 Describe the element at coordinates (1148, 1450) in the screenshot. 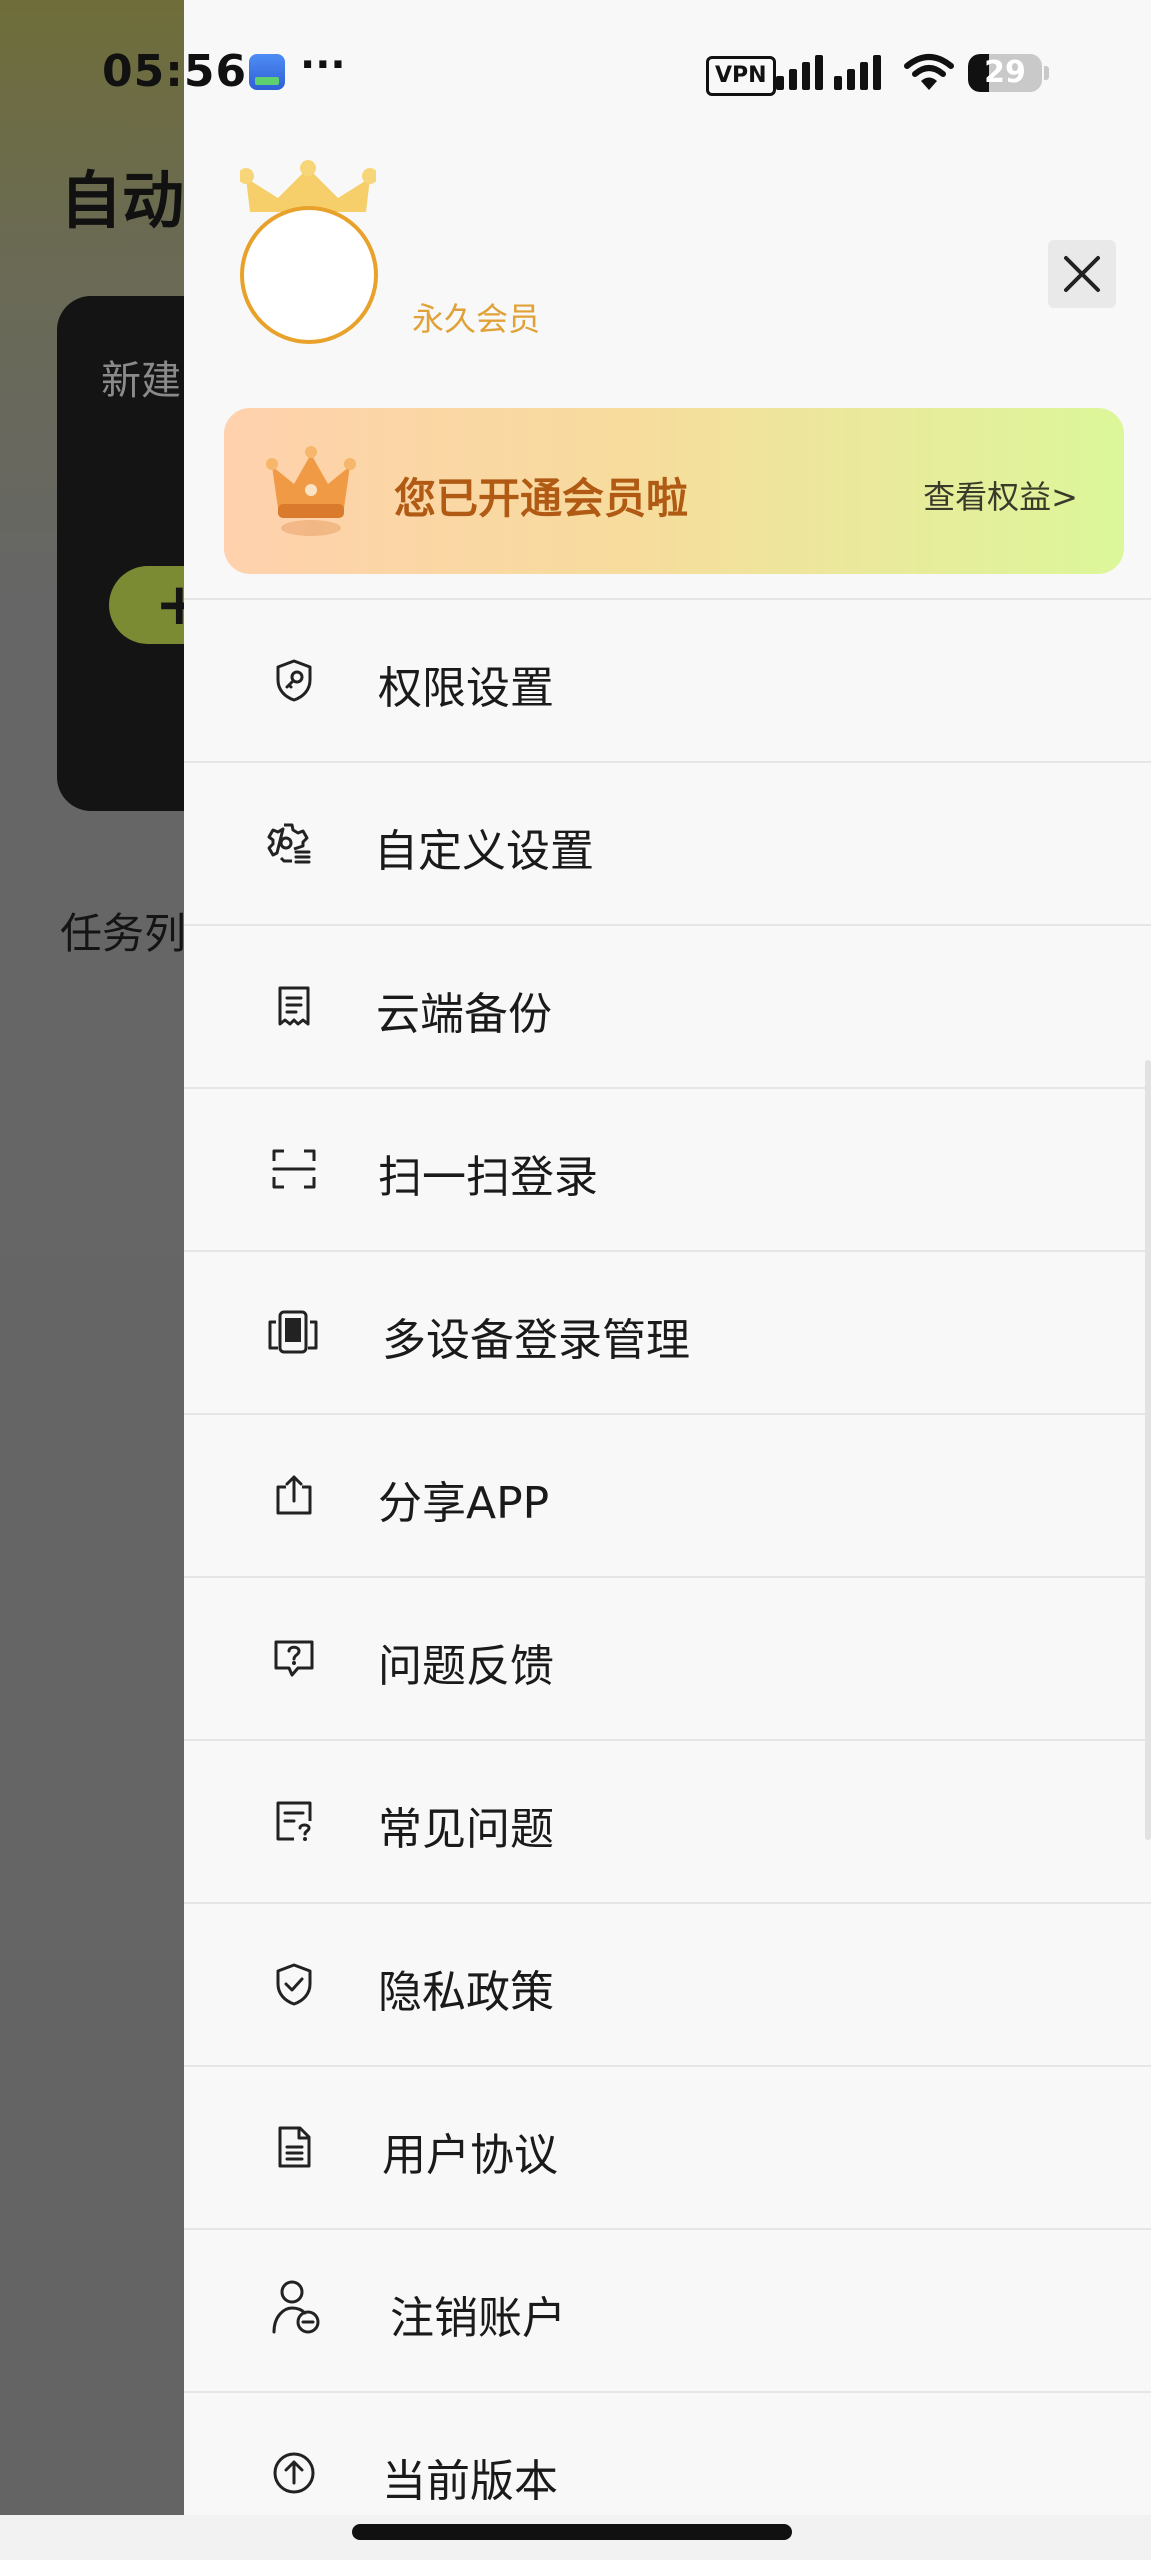

I see `drawer-scrollbar` at that location.